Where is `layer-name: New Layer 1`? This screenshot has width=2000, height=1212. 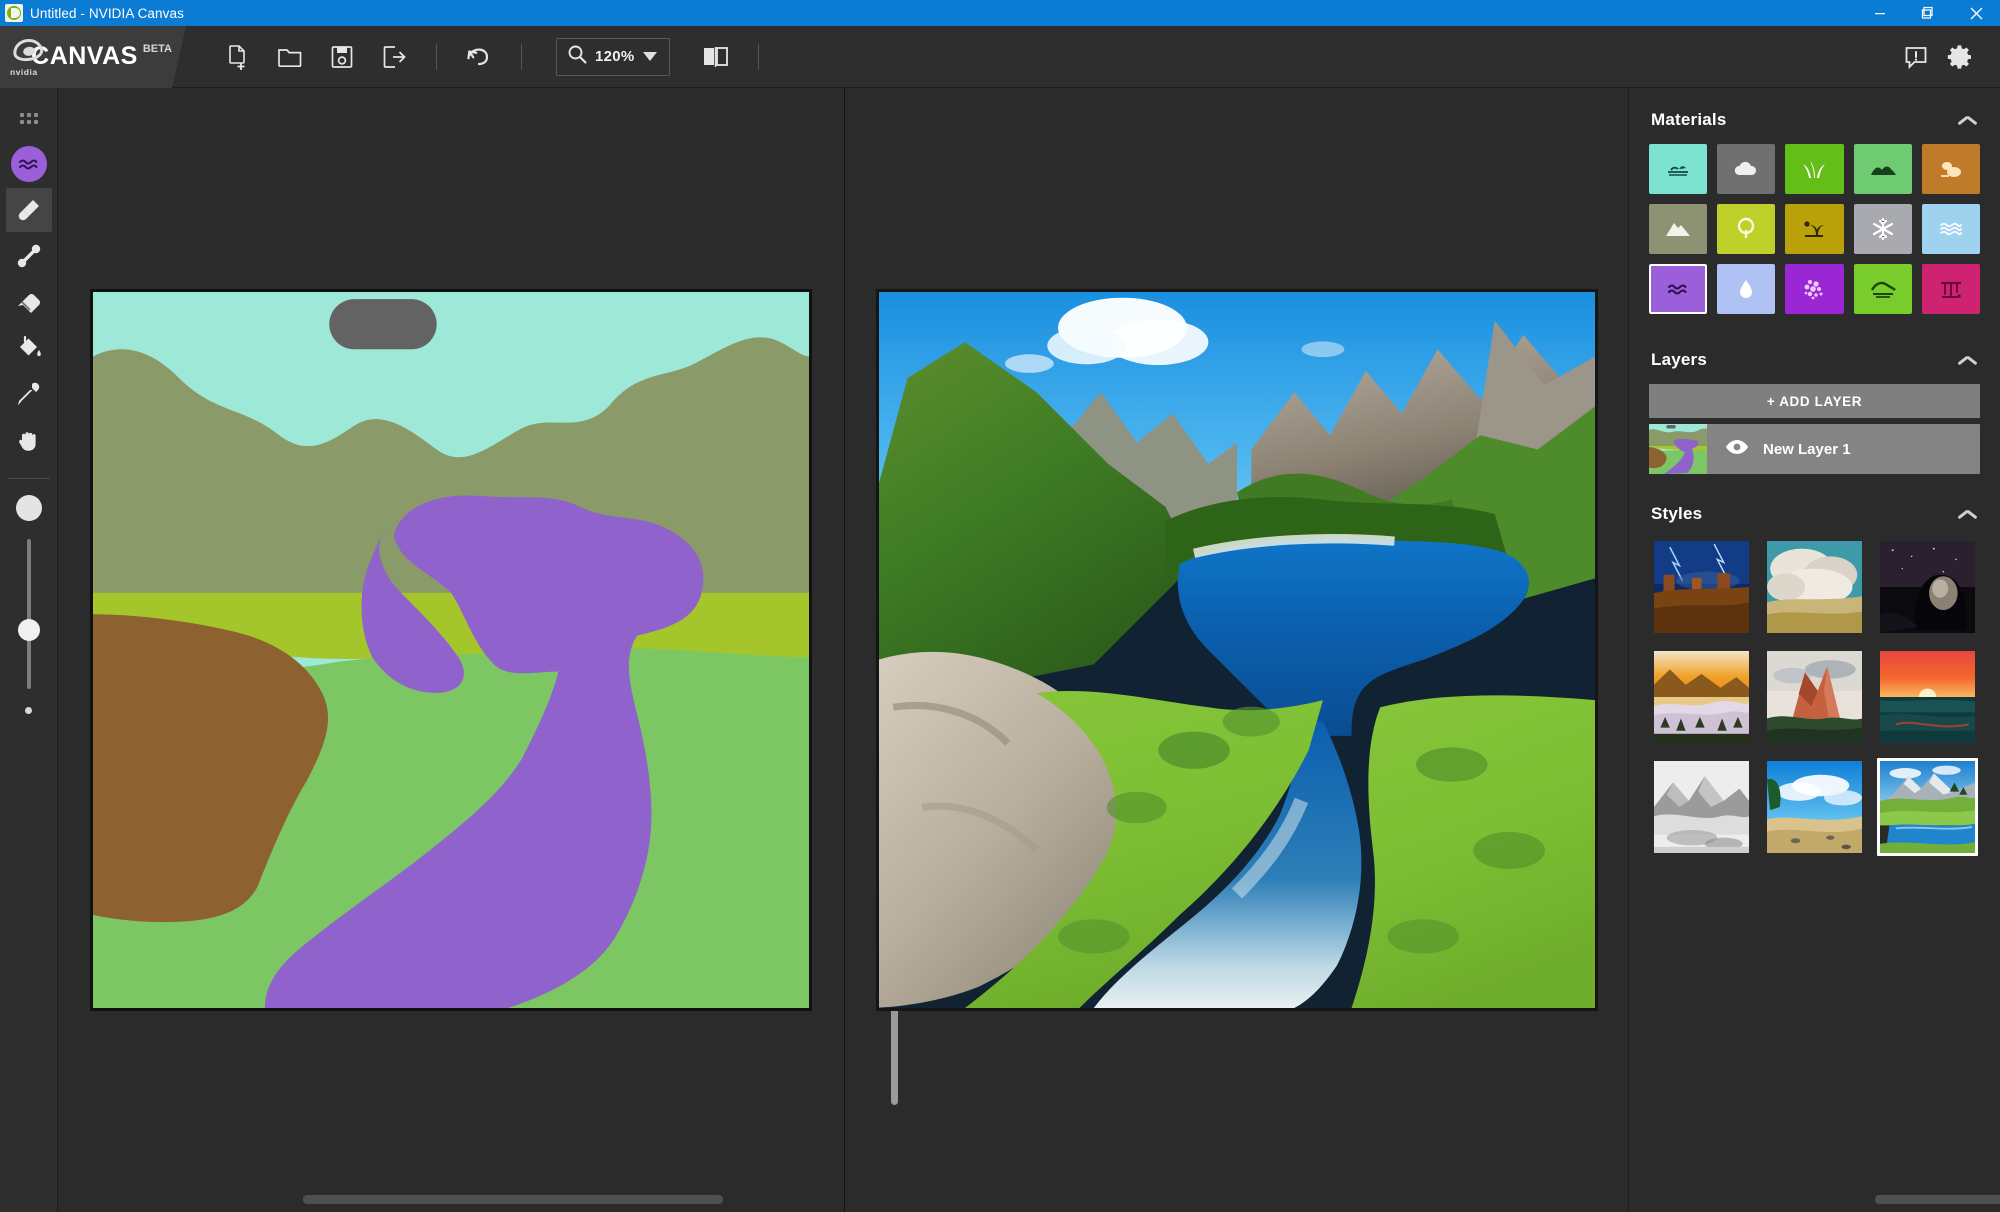 layer-name: New Layer 1 is located at coordinates (1807, 449).